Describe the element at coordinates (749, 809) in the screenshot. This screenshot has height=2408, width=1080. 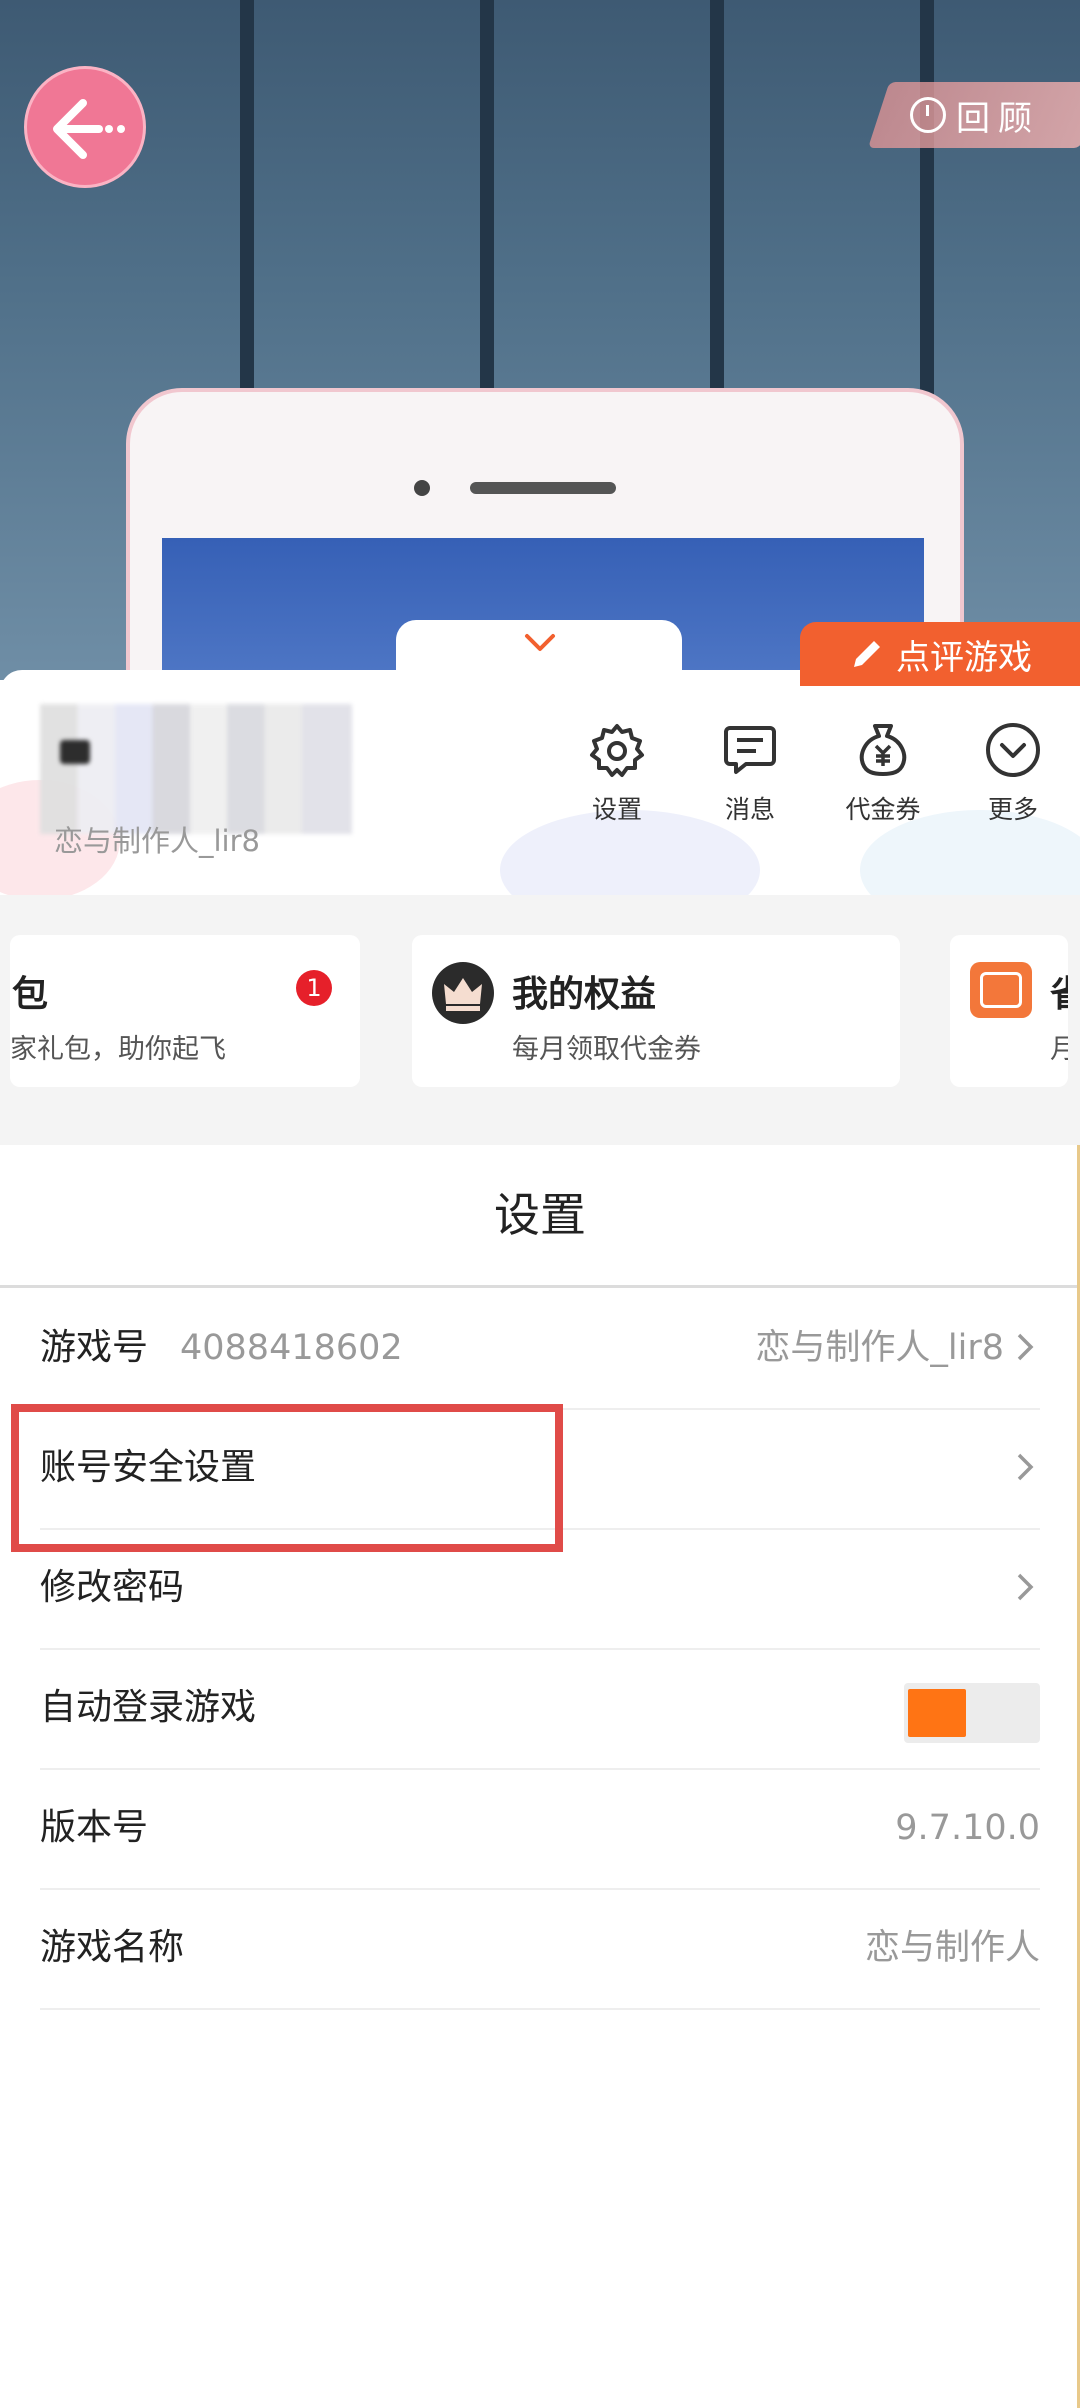
I see `quick-action-label: 消息` at that location.